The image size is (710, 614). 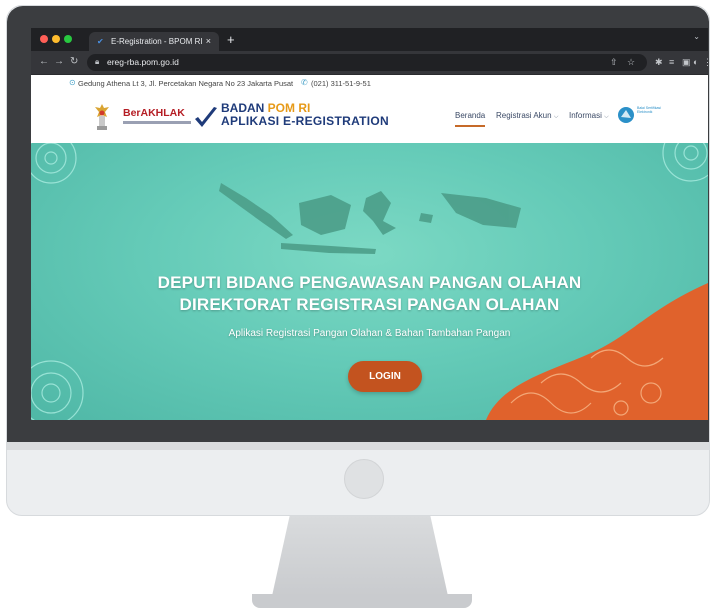 What do you see at coordinates (631, 62) in the screenshot?
I see `bookmark-star-icon: ☆` at bounding box center [631, 62].